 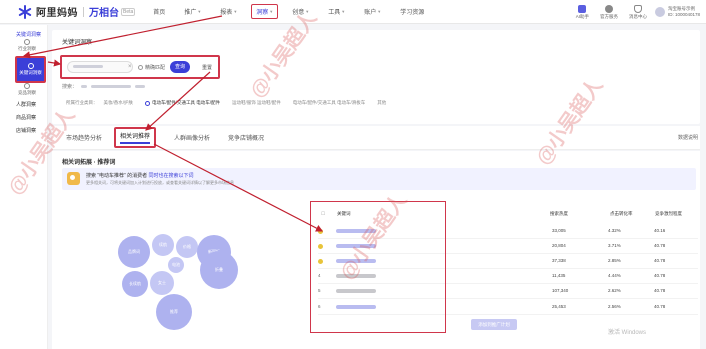 I want to click on word-bubble: 品牌词, so click(x=134, y=252).